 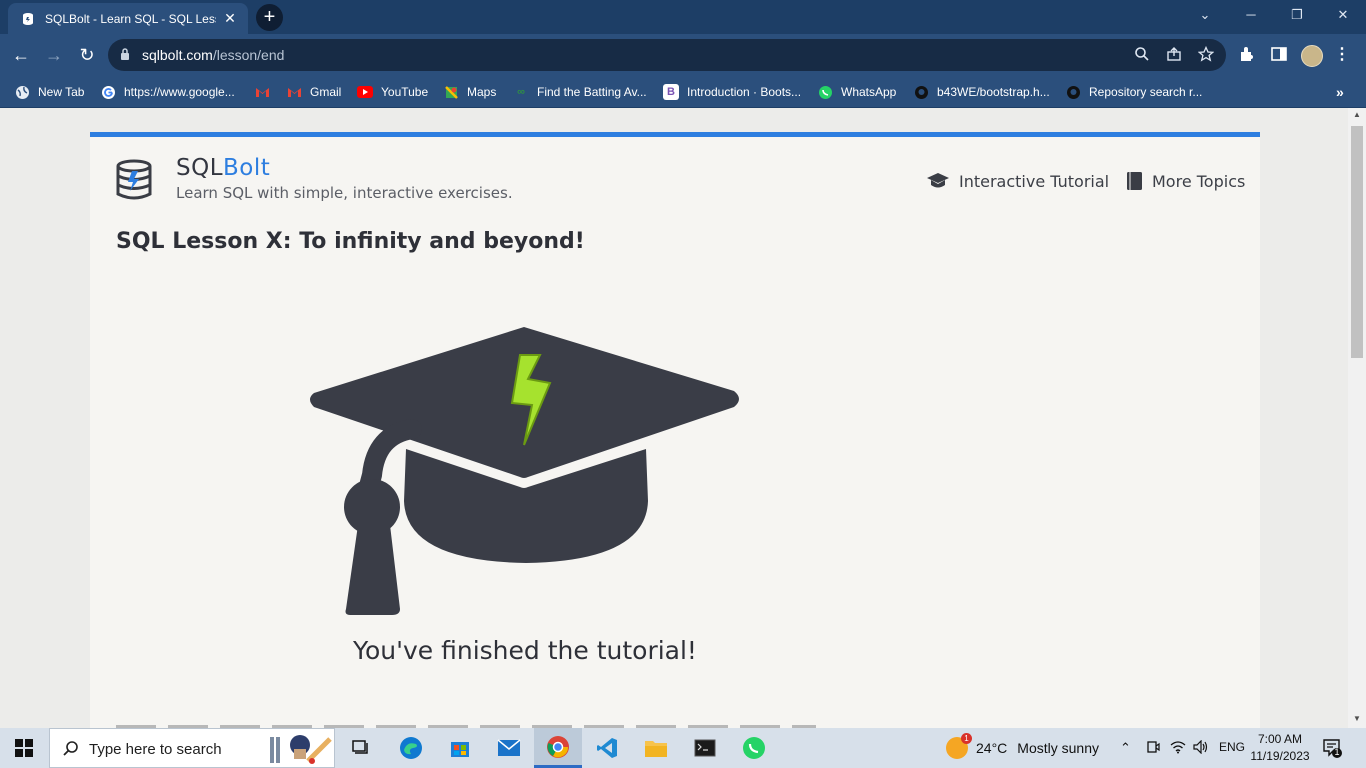 What do you see at coordinates (959, 746) in the screenshot?
I see `weather-sun-icon: 1` at bounding box center [959, 746].